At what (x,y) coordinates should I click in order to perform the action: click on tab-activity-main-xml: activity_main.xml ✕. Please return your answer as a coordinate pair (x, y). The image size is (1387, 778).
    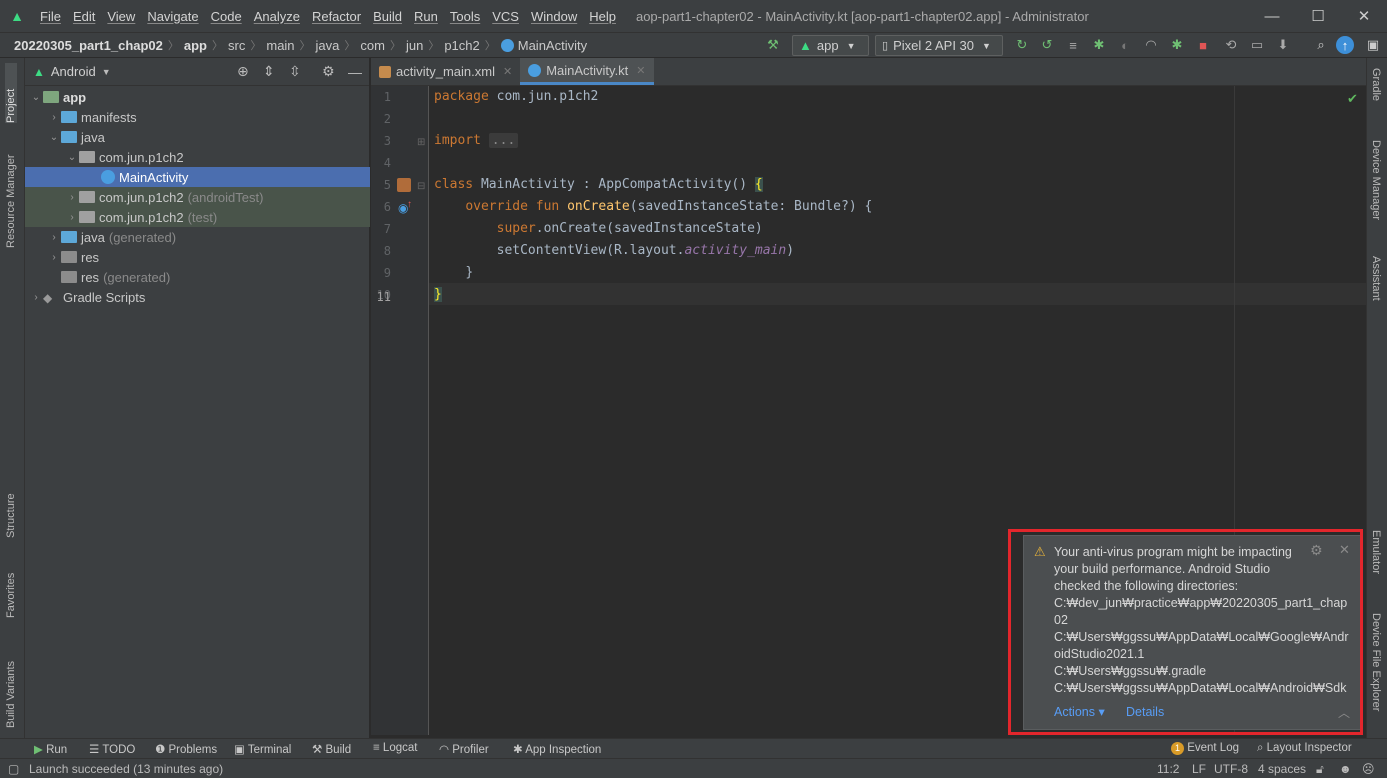
    Looking at the image, I should click on (445, 71).